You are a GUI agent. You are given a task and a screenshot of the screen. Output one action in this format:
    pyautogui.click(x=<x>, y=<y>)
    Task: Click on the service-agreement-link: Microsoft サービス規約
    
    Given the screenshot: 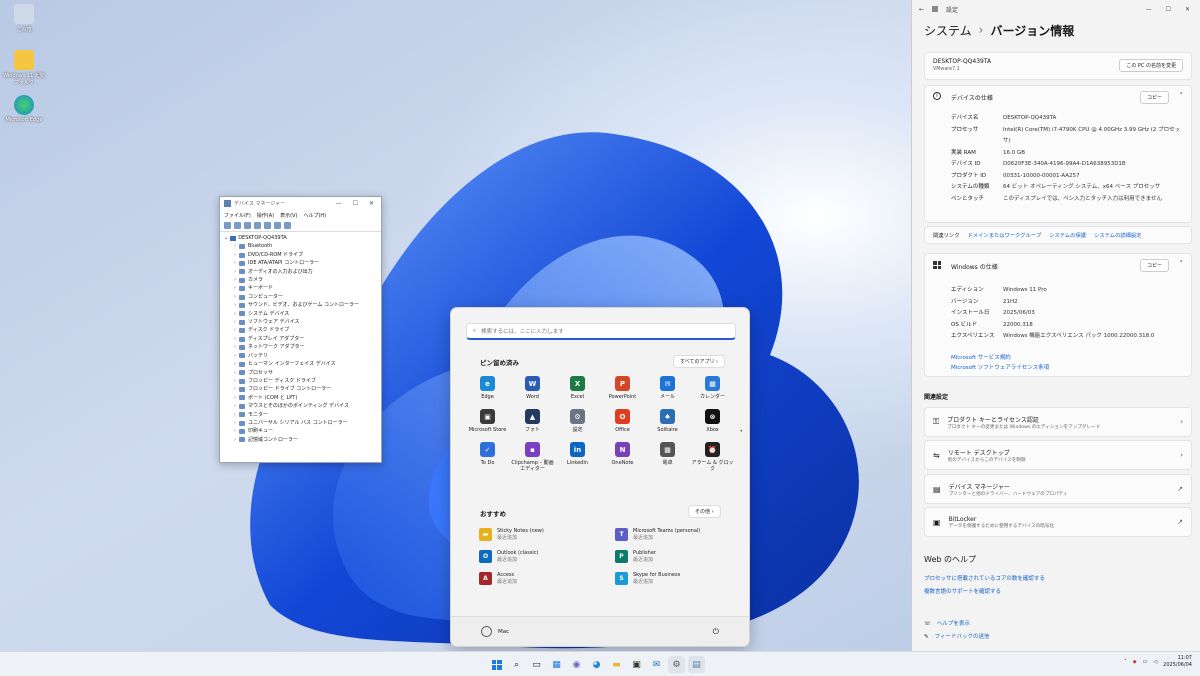 What is the action you would take?
    pyautogui.click(x=1000, y=358)
    